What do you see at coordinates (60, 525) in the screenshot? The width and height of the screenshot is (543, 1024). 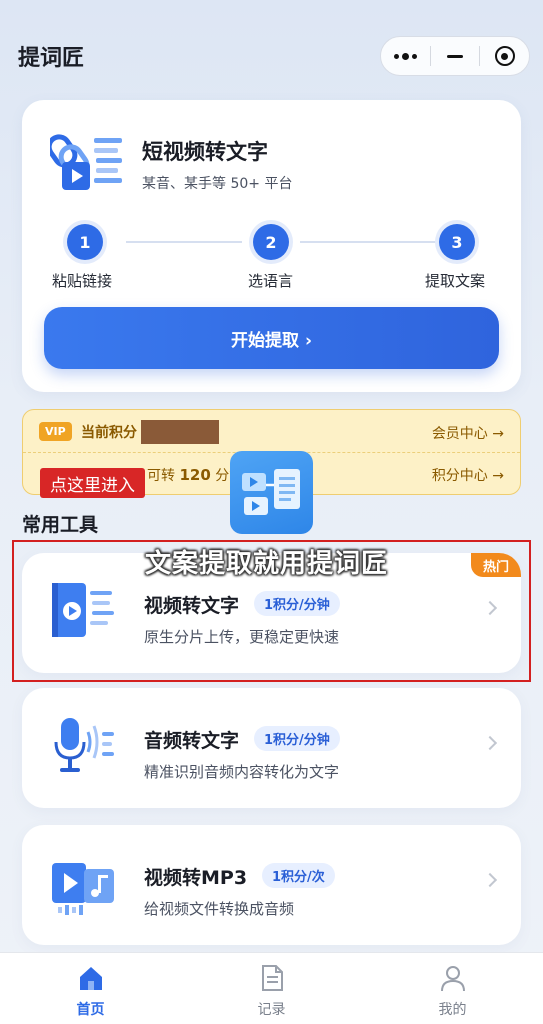 I see `common-tools-heading: 常用工具` at bounding box center [60, 525].